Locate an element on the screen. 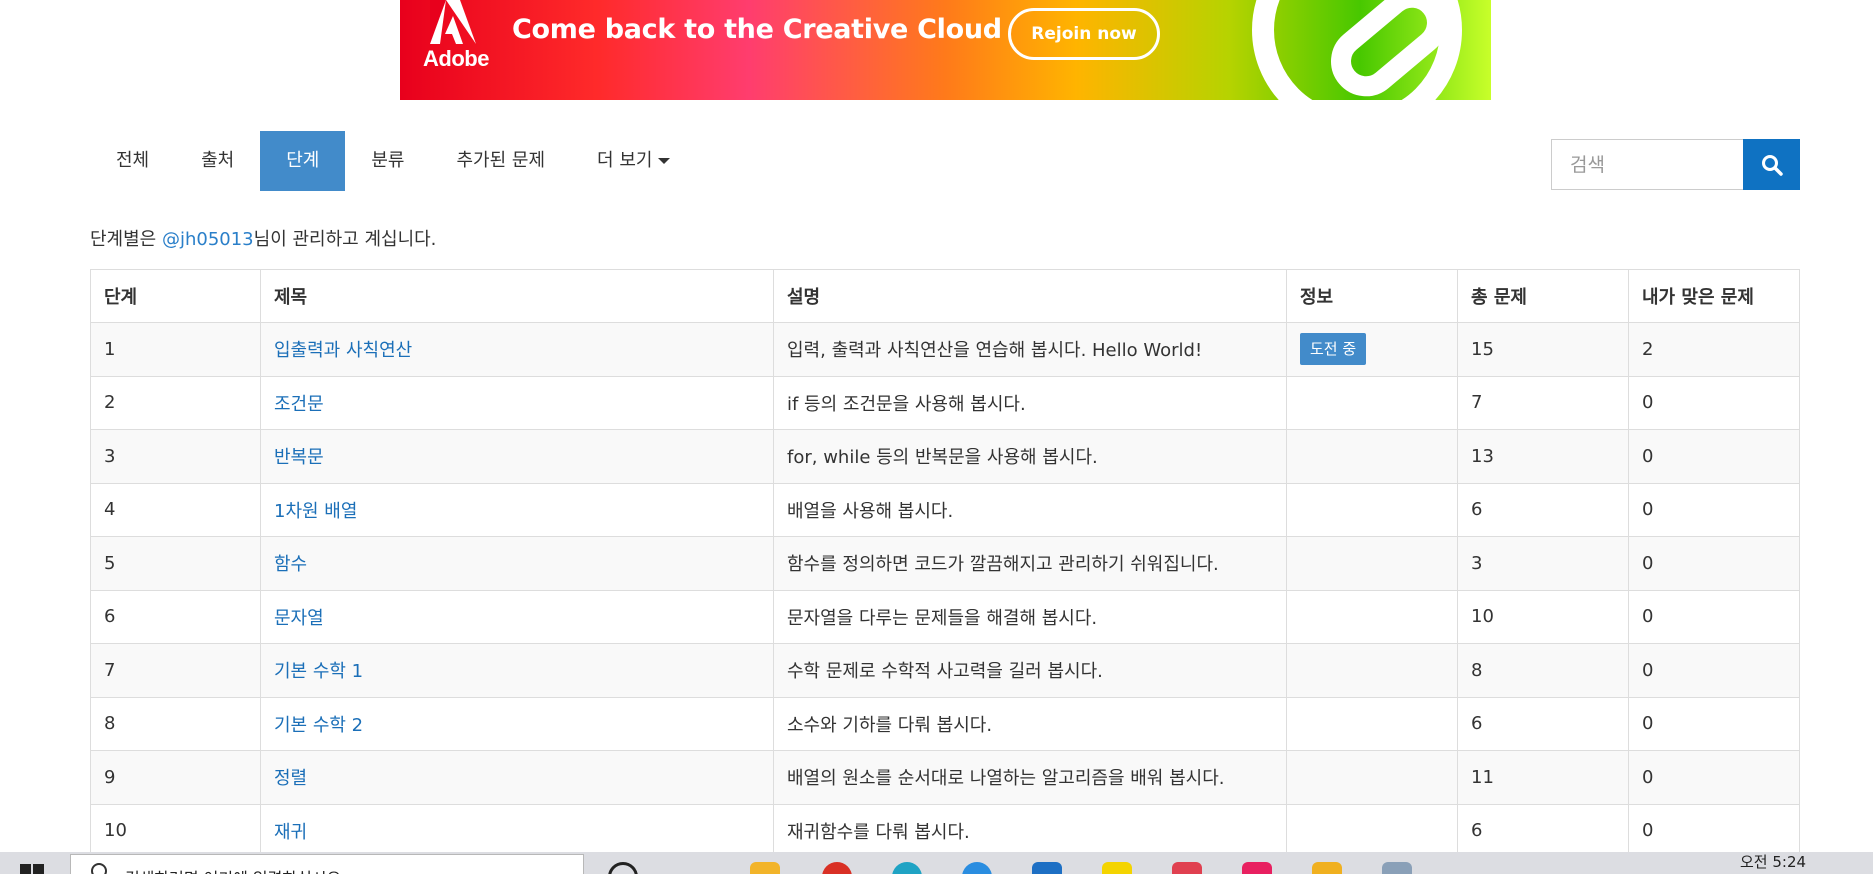  title-cell: 기본 수학 1 is located at coordinates (517, 670).